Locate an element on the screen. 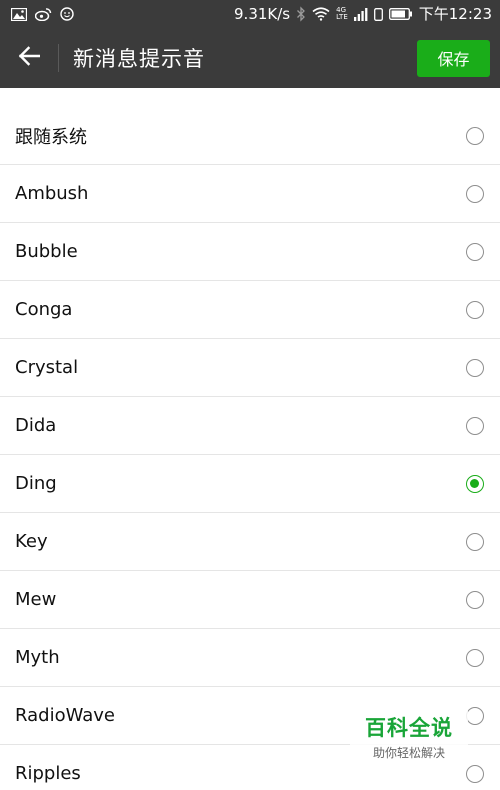  signal-icon: 4G LTE is located at coordinates (342, 14).